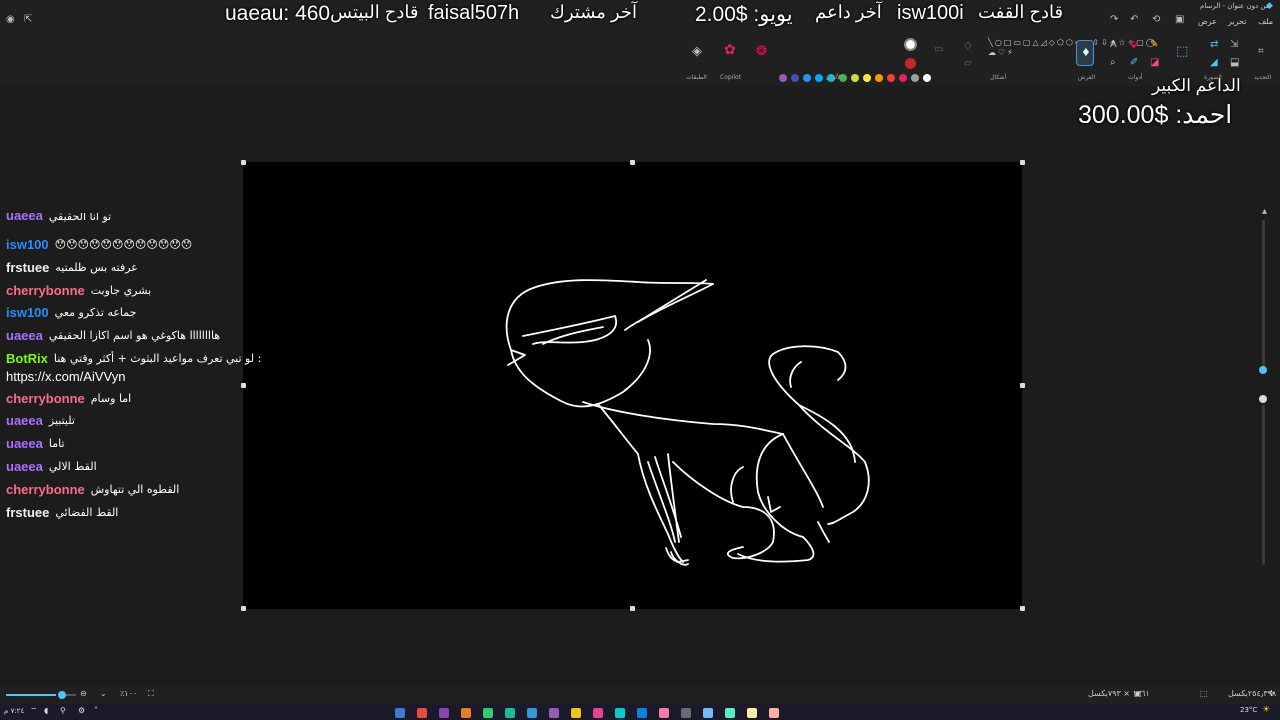 The image size is (1280, 720). I want to click on color-picker-icon: ✐, so click(1134, 63).